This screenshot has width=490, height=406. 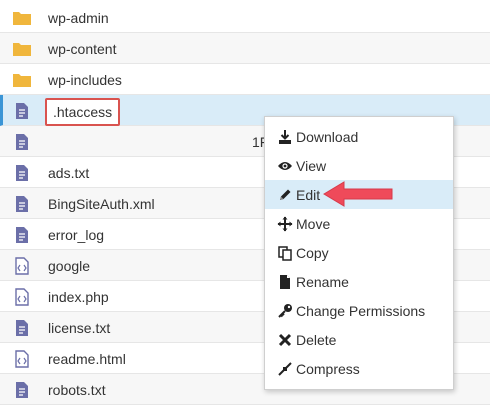 I want to click on move-icon, so click(x=285, y=224).